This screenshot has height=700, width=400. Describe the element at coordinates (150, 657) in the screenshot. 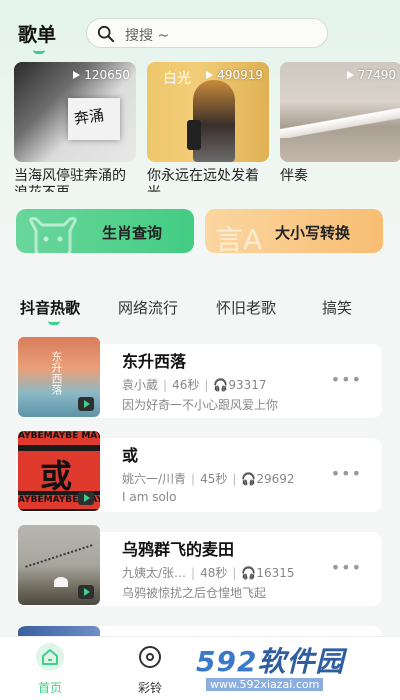

I see `disc-icon` at that location.